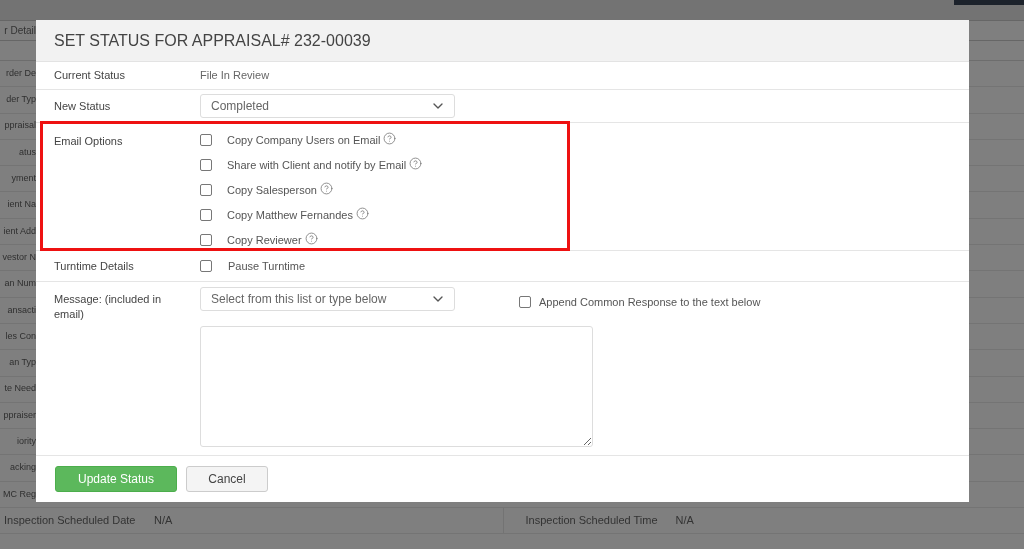 The image size is (1024, 549). What do you see at coordinates (26, 442) in the screenshot?
I see `field-label: iority` at bounding box center [26, 442].